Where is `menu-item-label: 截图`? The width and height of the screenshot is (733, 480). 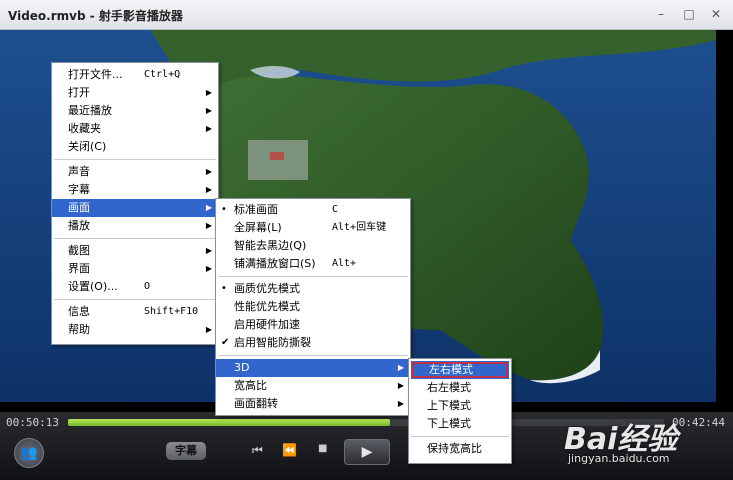
menu-item-label: 截图 is located at coordinates (79, 250).